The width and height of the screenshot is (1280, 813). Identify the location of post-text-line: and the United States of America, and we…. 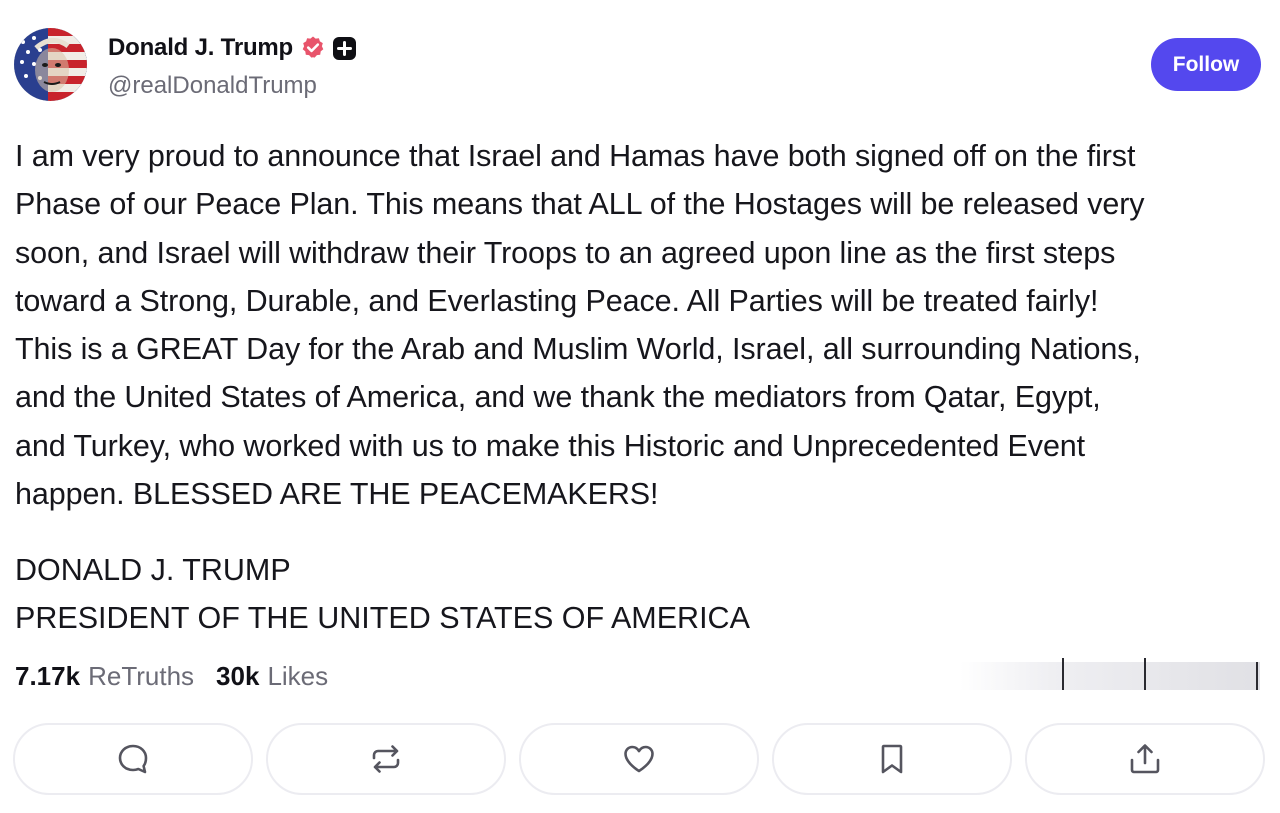
(558, 397).